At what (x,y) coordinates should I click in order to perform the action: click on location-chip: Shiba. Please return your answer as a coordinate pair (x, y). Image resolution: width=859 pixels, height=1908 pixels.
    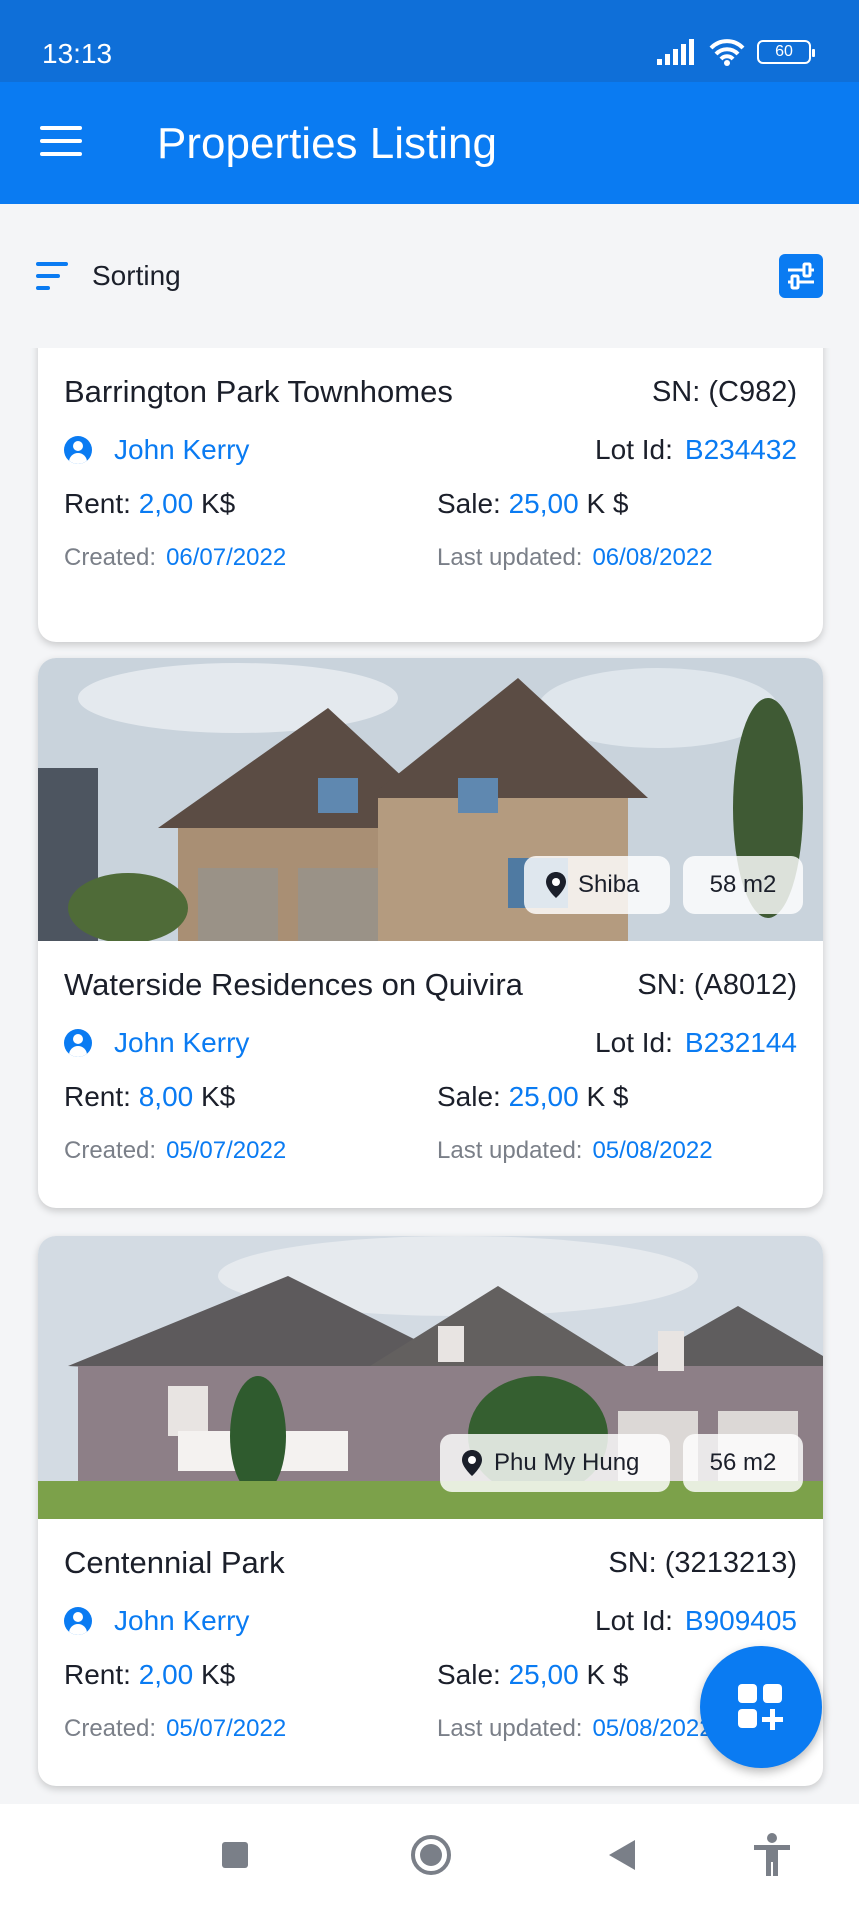
    Looking at the image, I should click on (597, 885).